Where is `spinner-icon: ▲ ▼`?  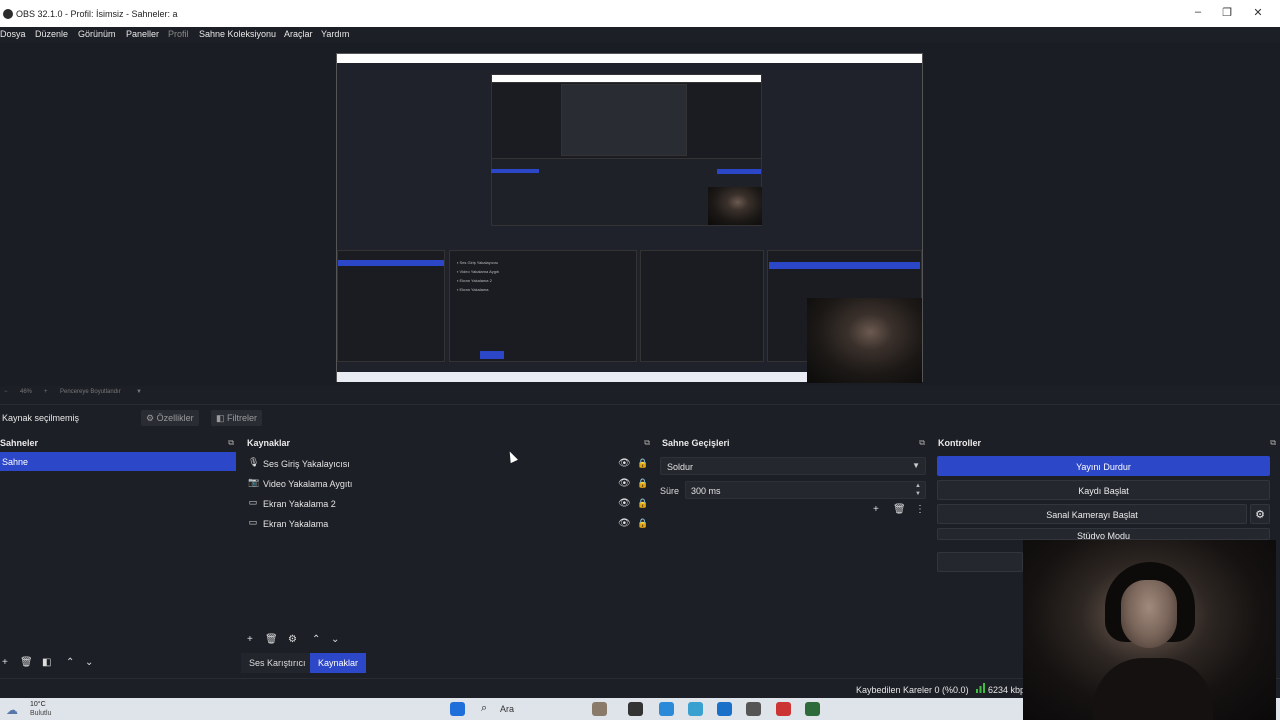 spinner-icon: ▲ ▼ is located at coordinates (918, 490).